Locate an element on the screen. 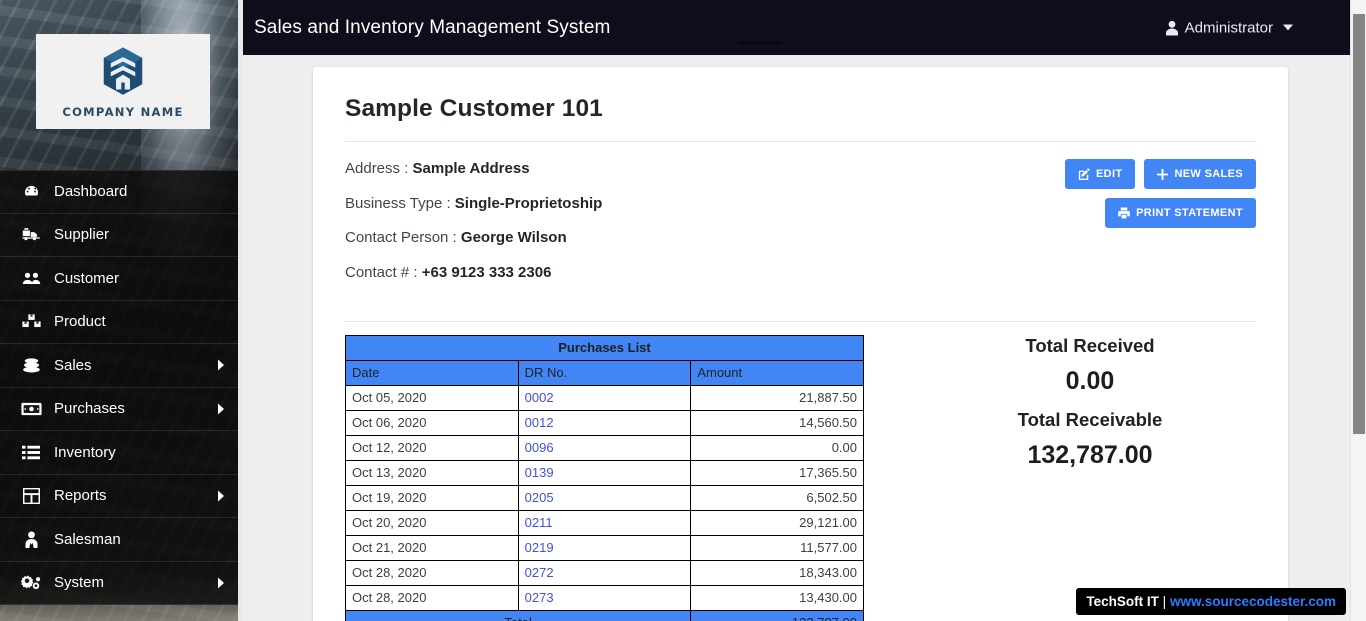  truck-icon is located at coordinates (31, 234).